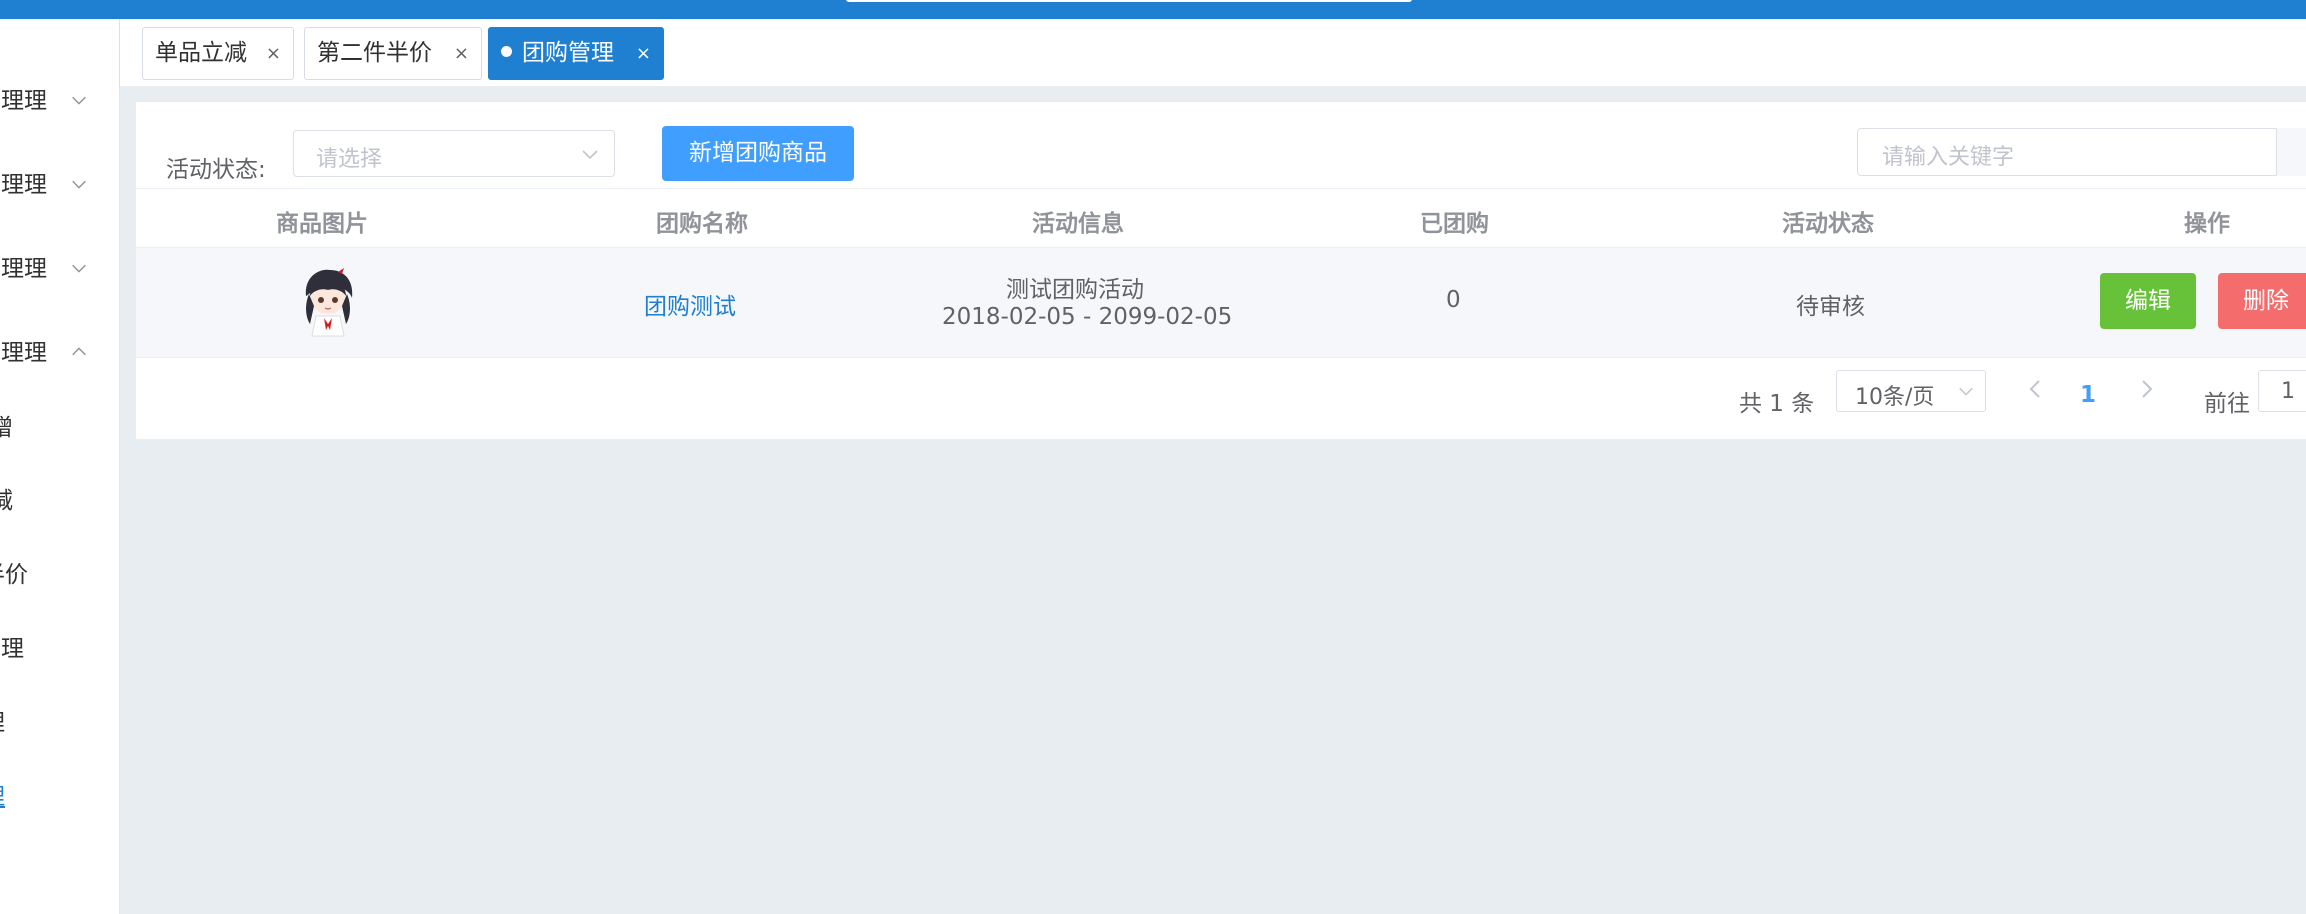 The height and width of the screenshot is (914, 2306). What do you see at coordinates (1454, 224) in the screenshot?
I see `header-purchased: 已团购` at bounding box center [1454, 224].